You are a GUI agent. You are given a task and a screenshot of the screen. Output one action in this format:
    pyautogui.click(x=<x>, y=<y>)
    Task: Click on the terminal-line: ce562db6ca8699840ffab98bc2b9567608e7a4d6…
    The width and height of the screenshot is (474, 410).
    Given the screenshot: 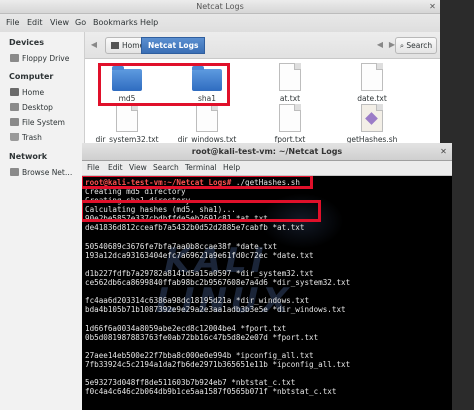 What is the action you would take?
    pyautogui.click(x=218, y=282)
    